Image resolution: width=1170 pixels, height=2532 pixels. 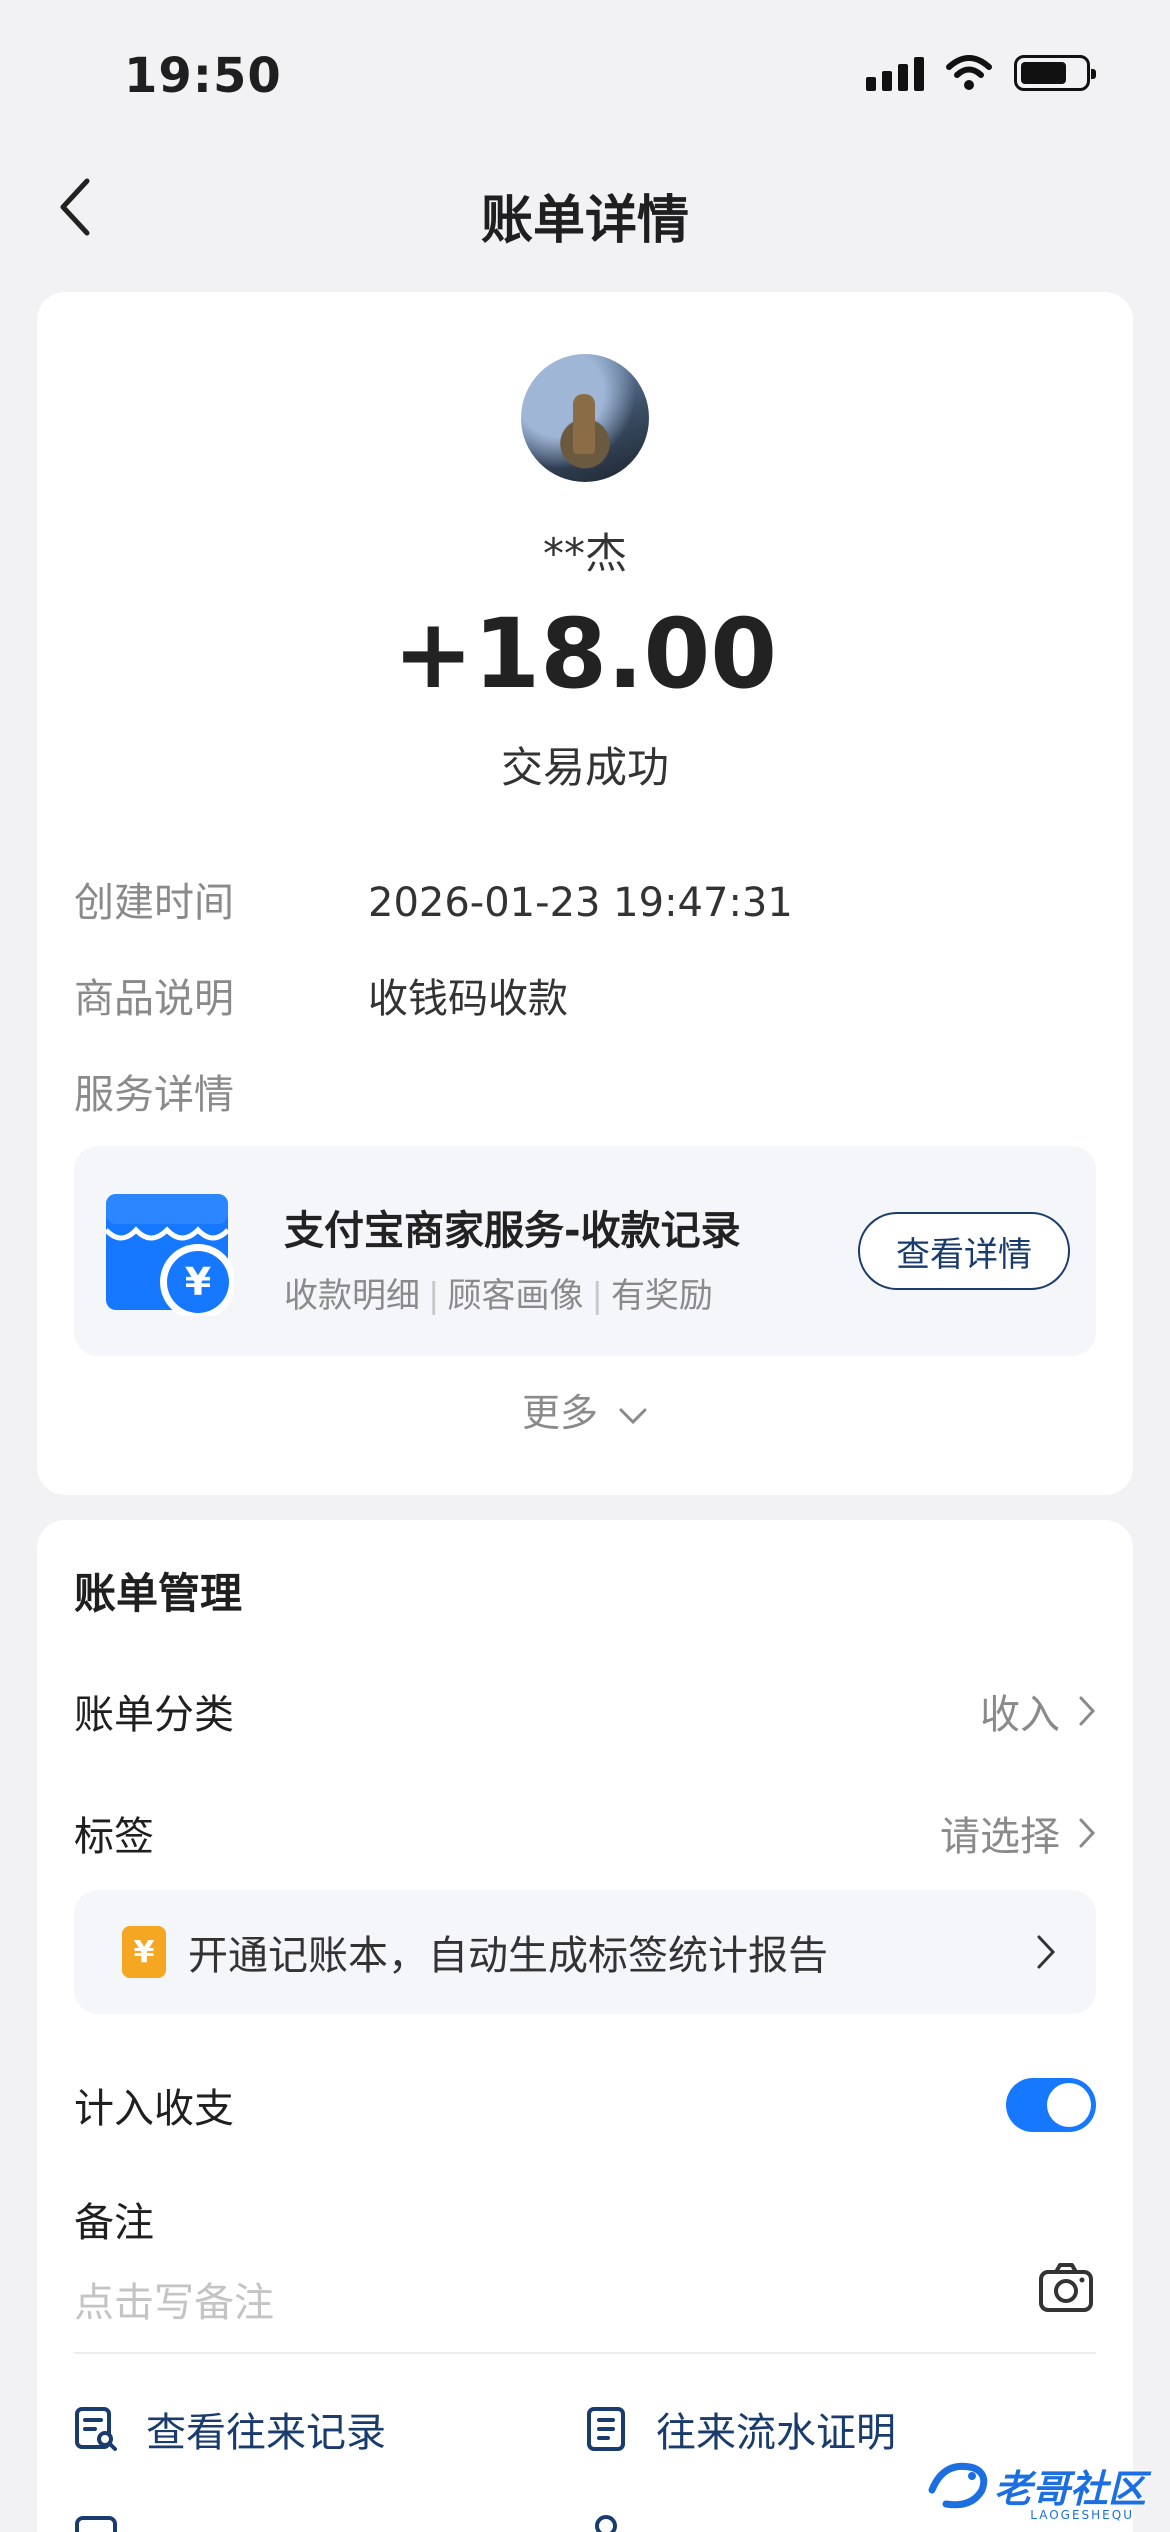 I want to click on info-row-created-time: 创建时间 2026-01-23 19:47:31, so click(x=433, y=899).